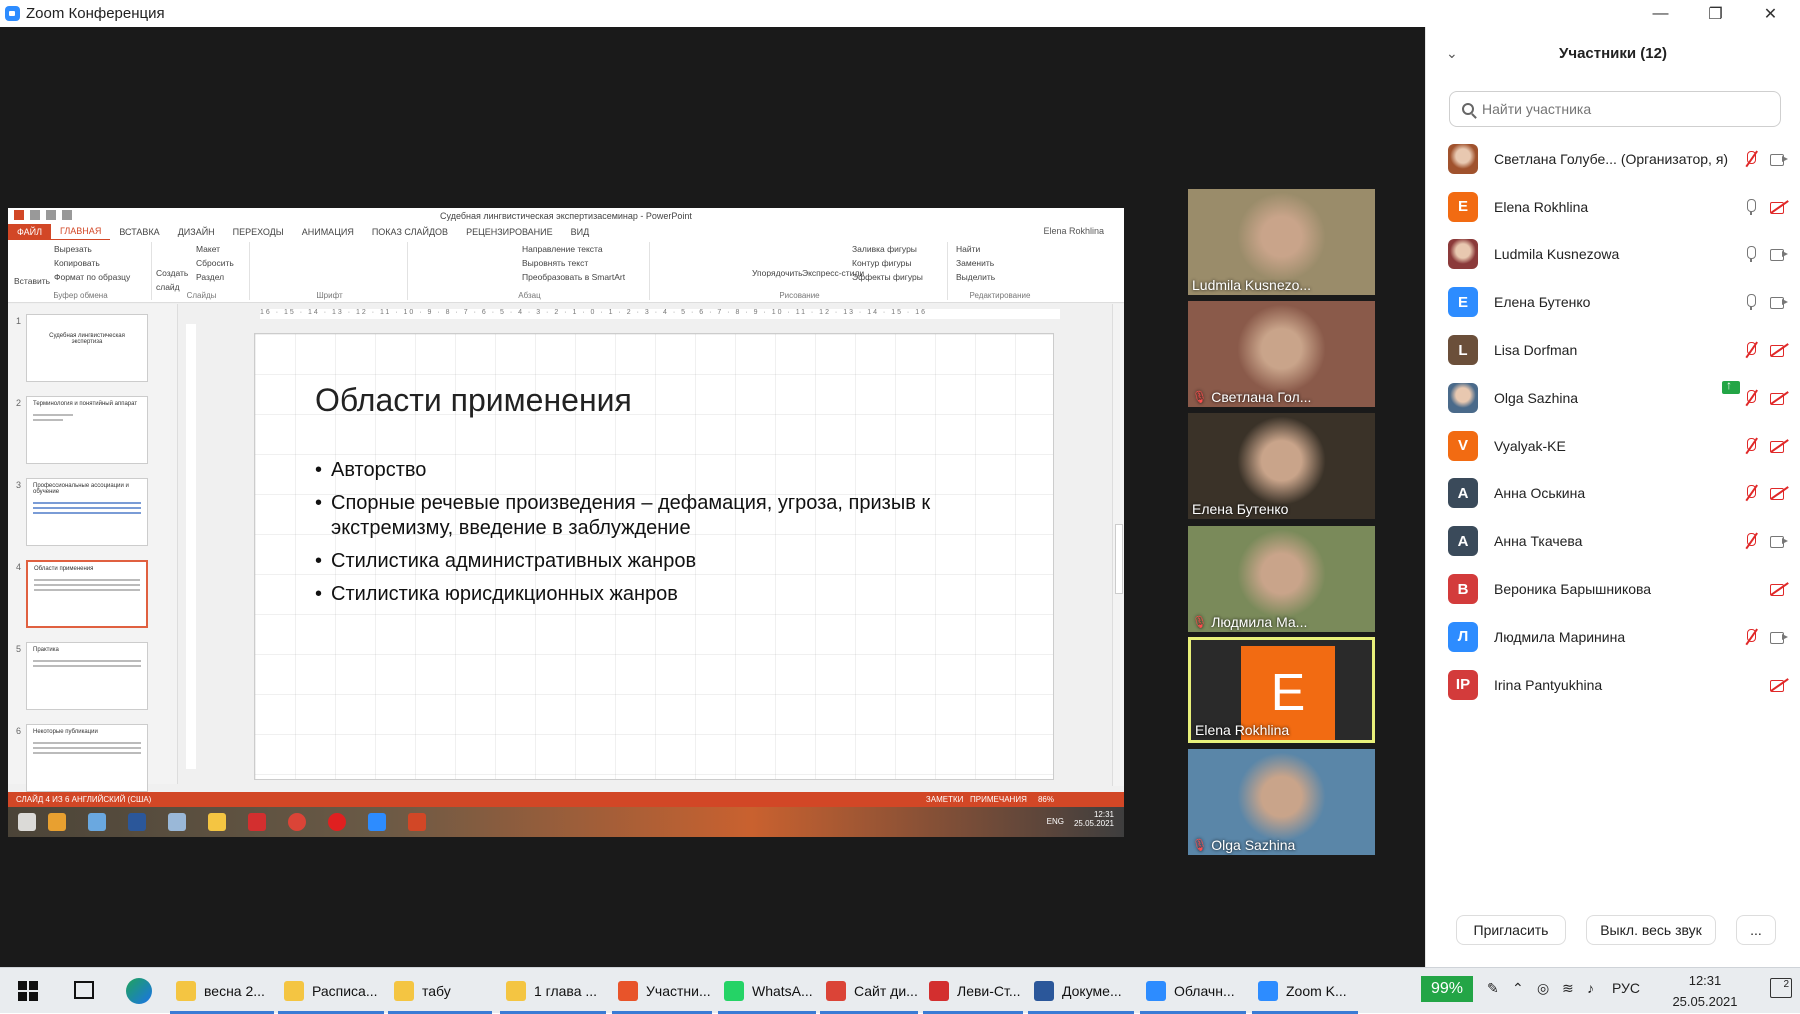  Describe the element at coordinates (328, 232) in the screenshot. I see `tab-animations: АНИМАЦИЯ` at that location.